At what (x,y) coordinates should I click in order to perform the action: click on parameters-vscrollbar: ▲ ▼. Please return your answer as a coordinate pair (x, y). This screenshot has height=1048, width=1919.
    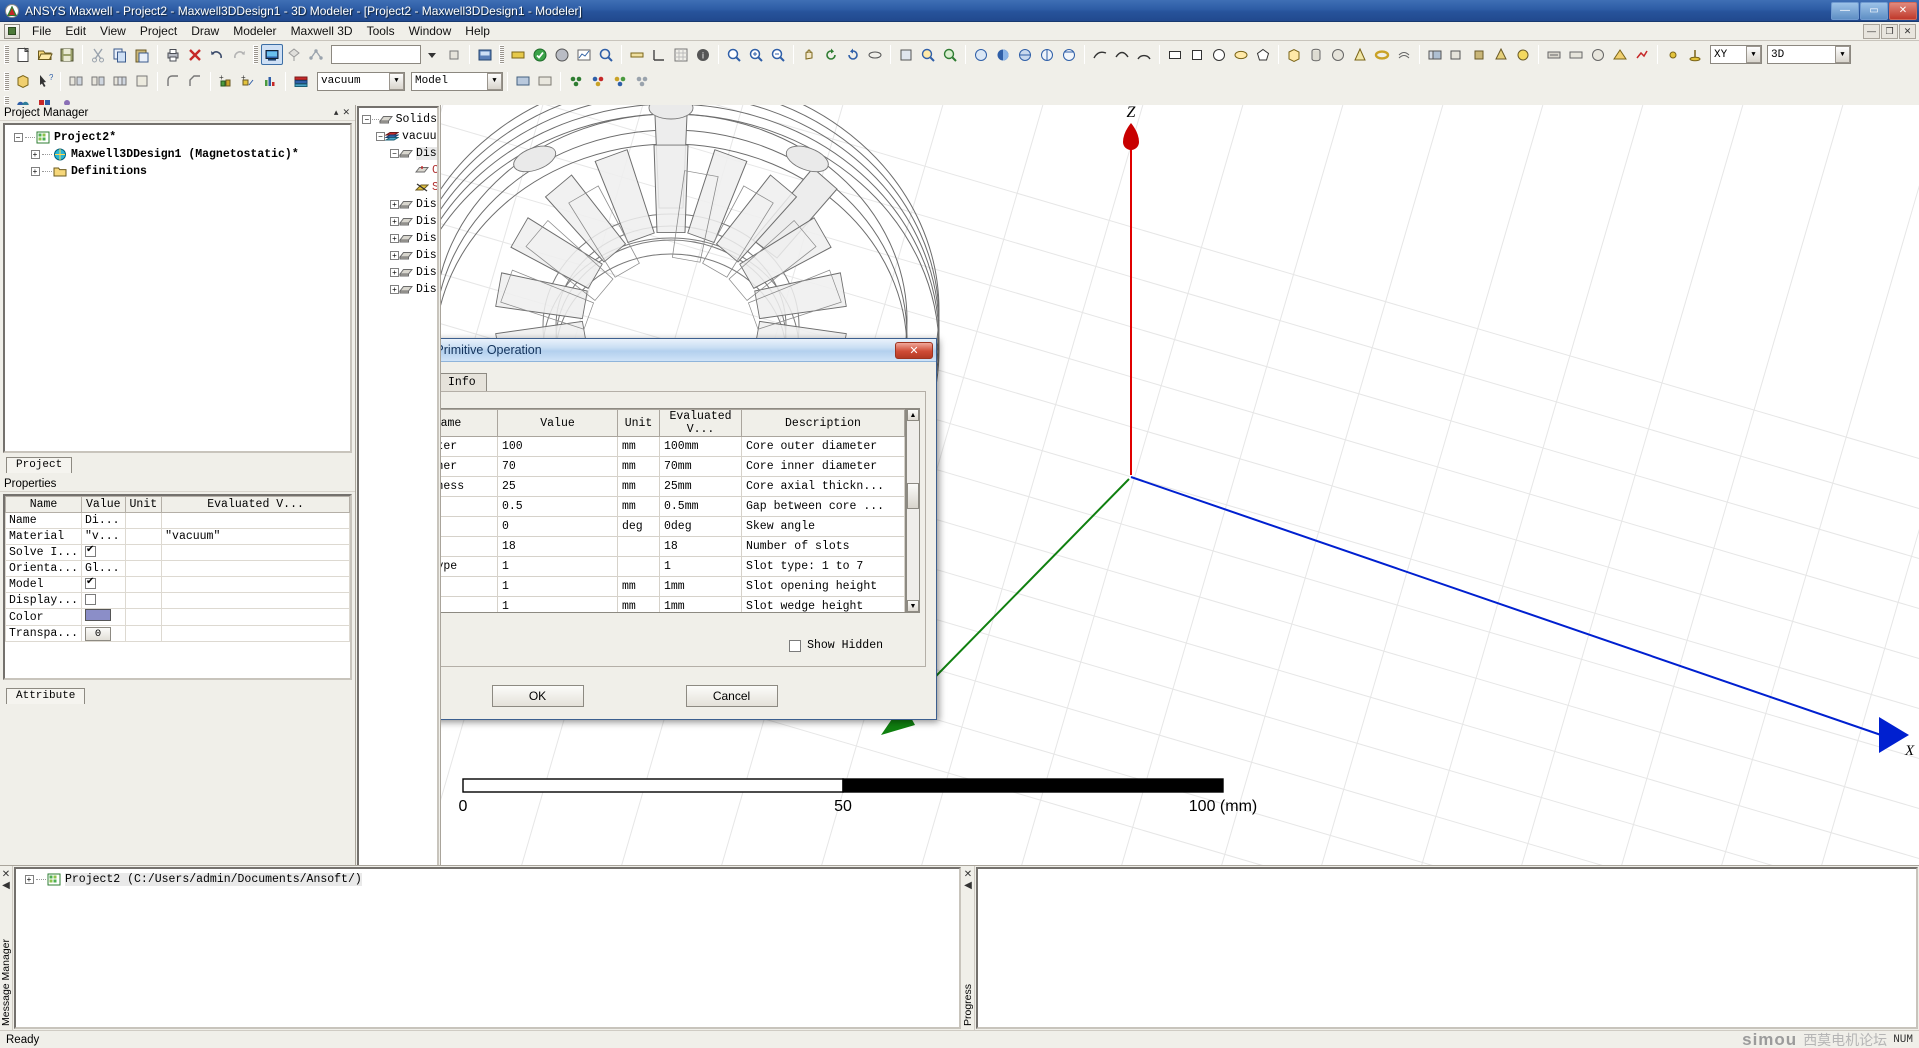
    Looking at the image, I should click on (913, 510).